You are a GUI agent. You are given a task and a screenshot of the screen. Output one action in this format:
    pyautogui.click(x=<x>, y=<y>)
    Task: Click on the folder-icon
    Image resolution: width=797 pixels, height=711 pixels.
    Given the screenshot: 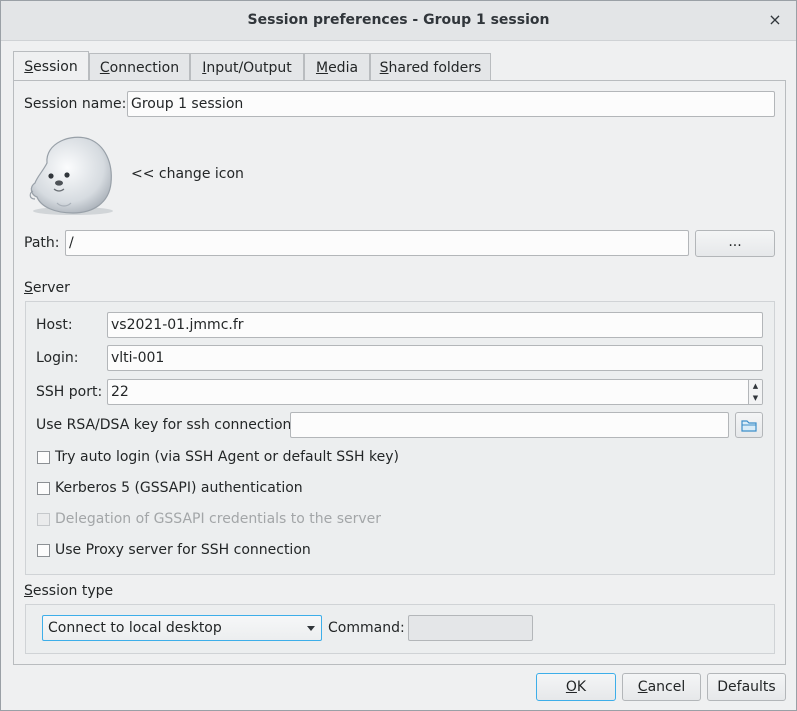 What is the action you would take?
    pyautogui.click(x=749, y=426)
    